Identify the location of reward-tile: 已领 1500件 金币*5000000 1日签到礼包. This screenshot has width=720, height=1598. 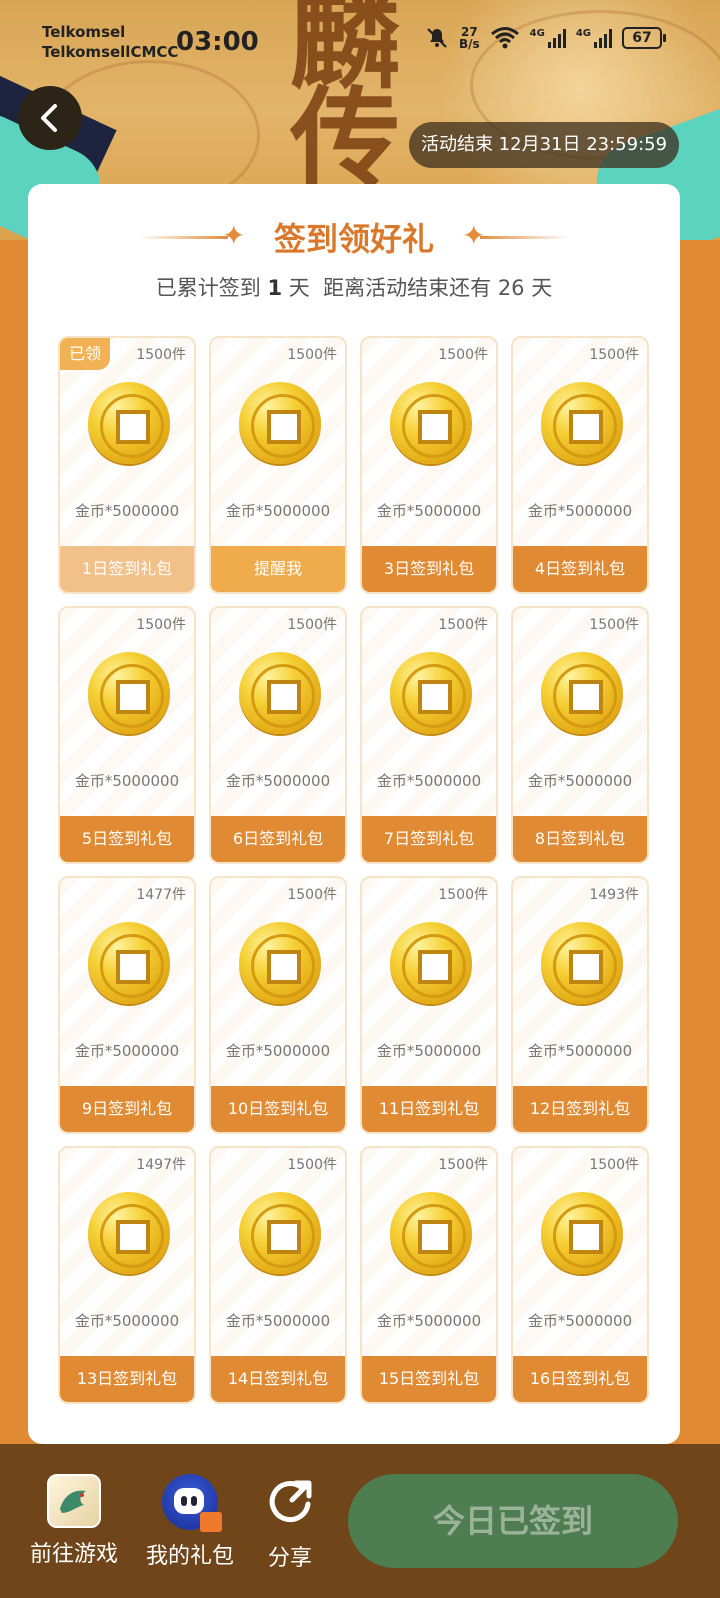
(127, 465).